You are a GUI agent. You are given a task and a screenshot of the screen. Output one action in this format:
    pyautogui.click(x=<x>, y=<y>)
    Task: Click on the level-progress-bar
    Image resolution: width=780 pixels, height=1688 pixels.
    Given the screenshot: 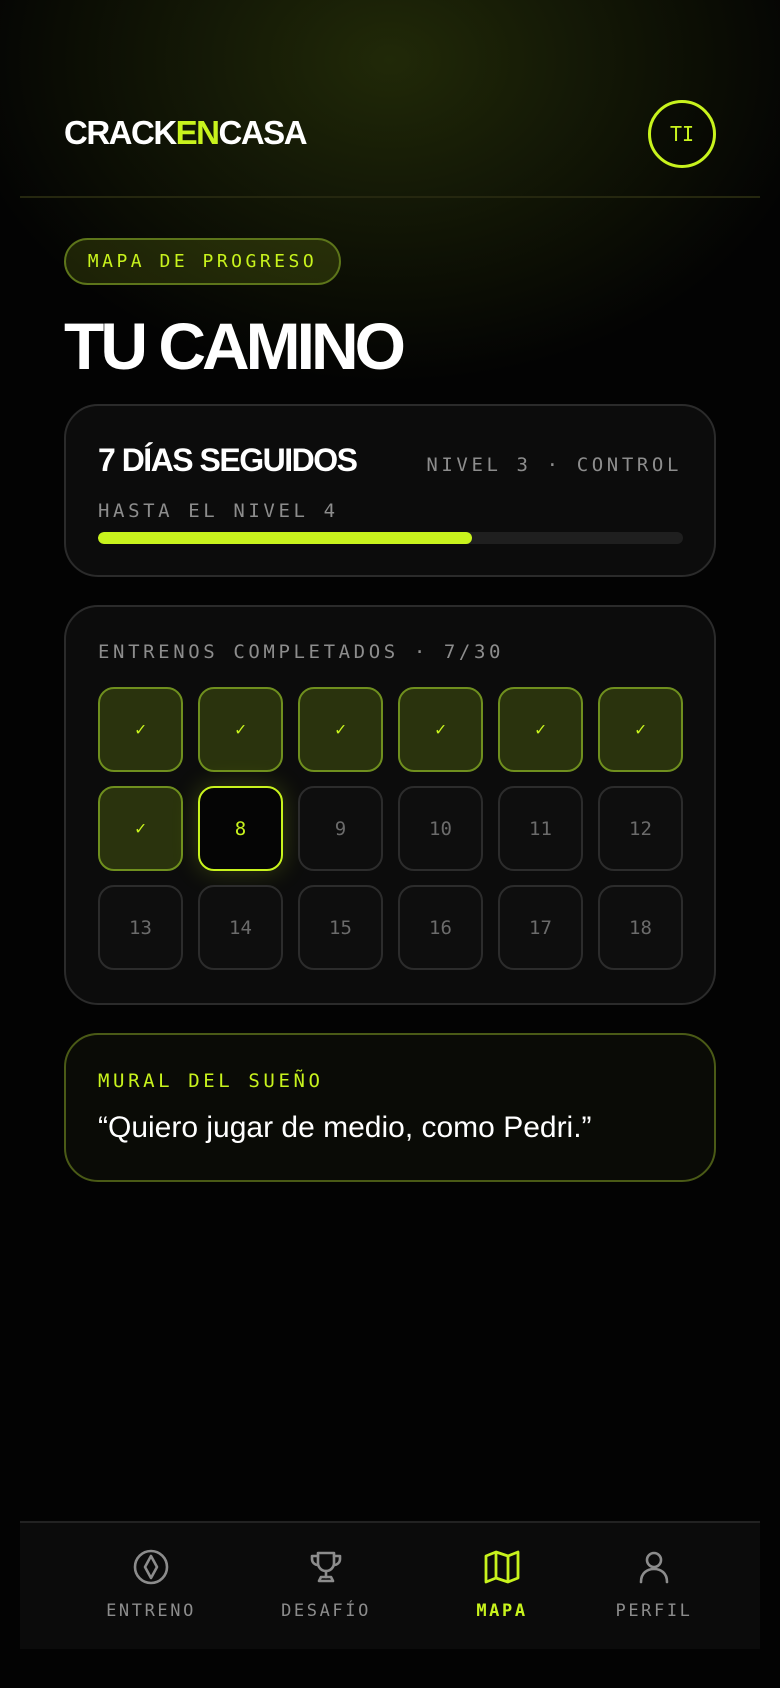 What is the action you would take?
    pyautogui.click(x=390, y=538)
    